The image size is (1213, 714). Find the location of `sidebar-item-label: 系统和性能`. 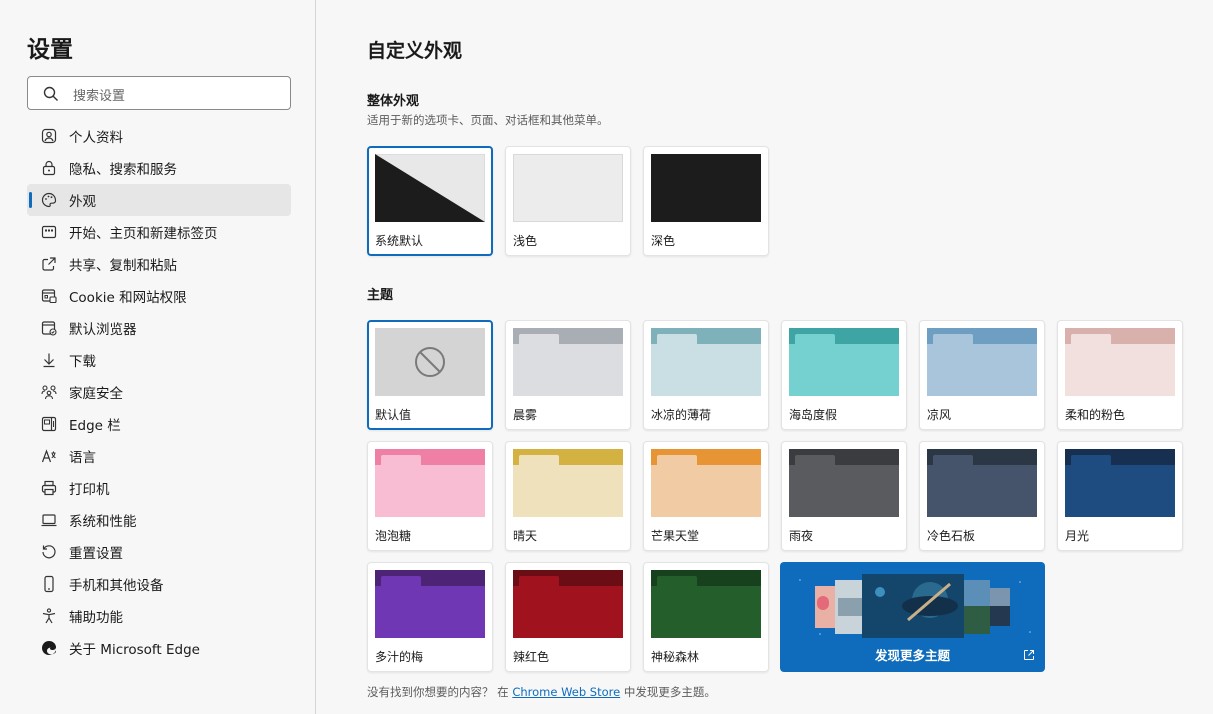

sidebar-item-label: 系统和性能 is located at coordinates (103, 522).